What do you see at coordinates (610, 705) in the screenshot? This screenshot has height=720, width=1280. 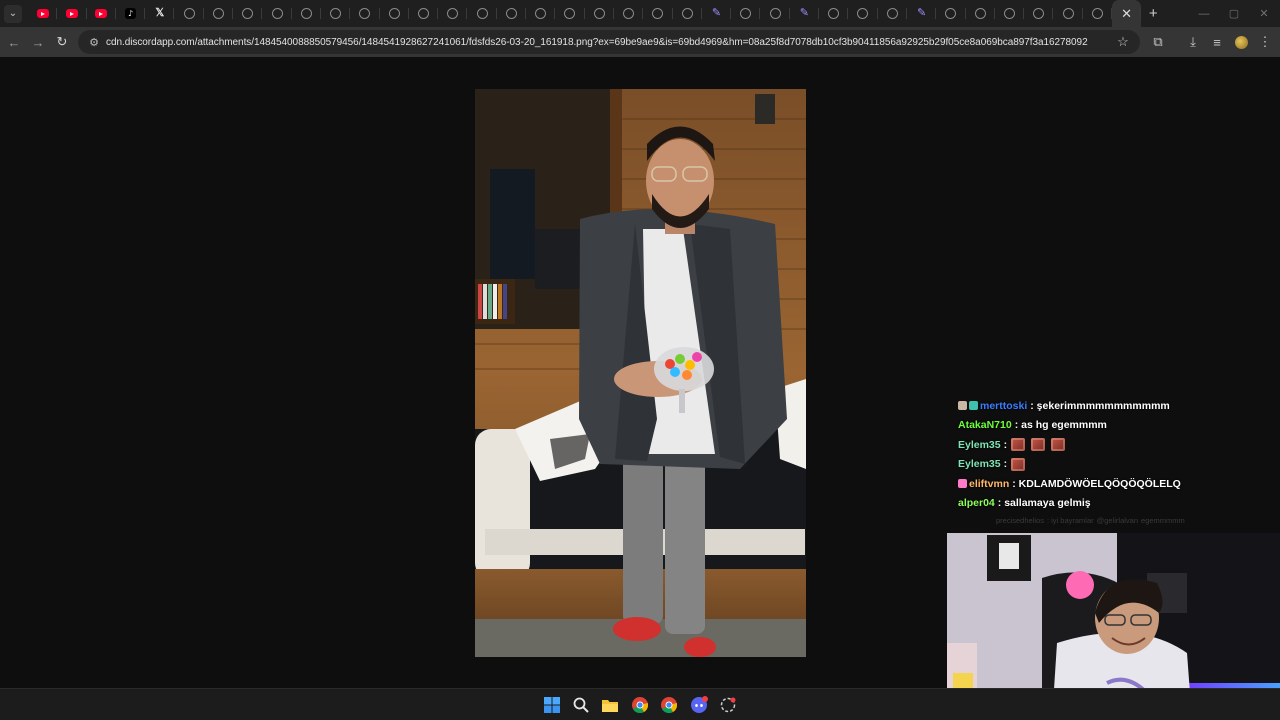 I see `file-explorer-icon` at bounding box center [610, 705].